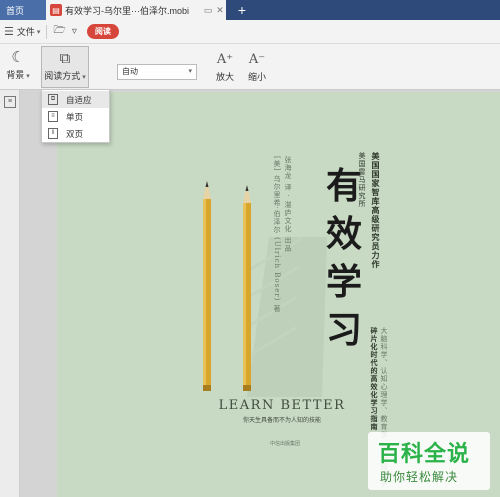 Image resolution: width=500 pixels, height=497 pixels. I want to click on menu-item-label: 双页, so click(75, 133).